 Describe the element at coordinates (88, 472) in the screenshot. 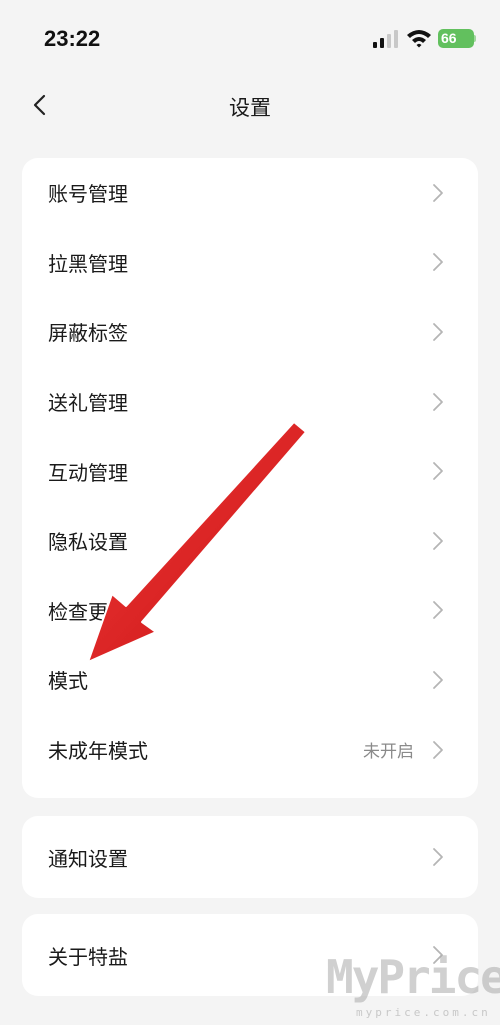

I see `menu-item-label: 互动管理` at that location.